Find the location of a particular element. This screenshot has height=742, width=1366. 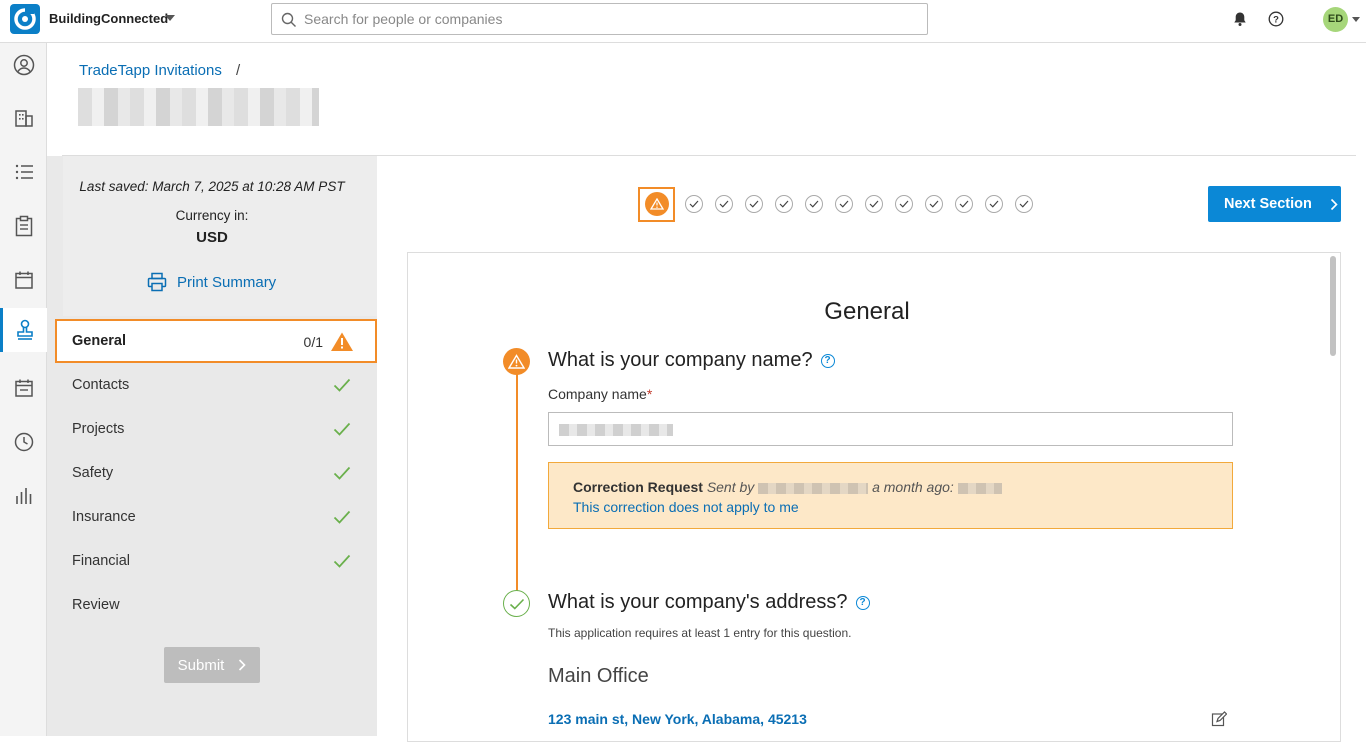

section-label: Insurance is located at coordinates (104, 517).